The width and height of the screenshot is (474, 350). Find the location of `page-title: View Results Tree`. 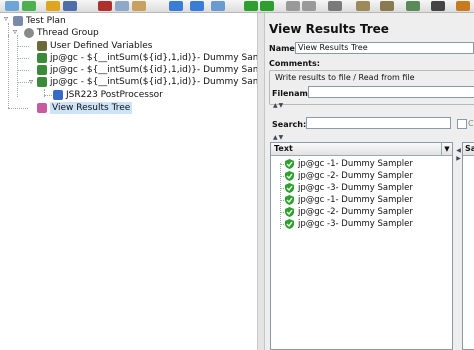

page-title: View Results Tree is located at coordinates (329, 29).